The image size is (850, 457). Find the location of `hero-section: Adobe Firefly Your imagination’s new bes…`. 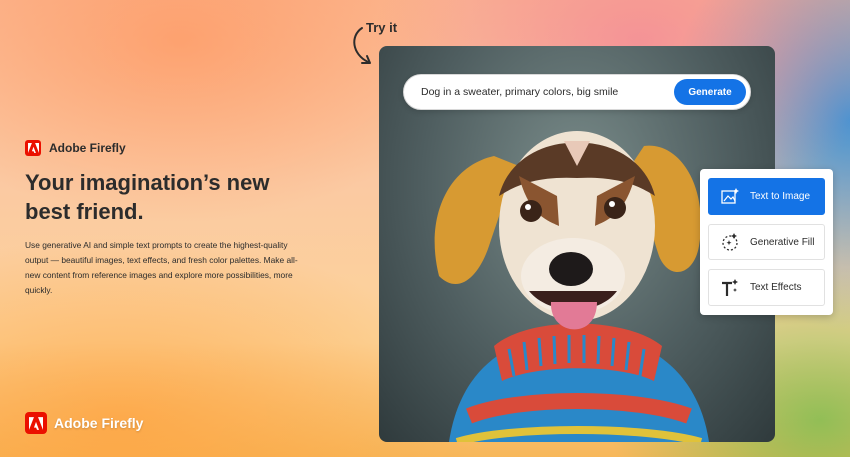

hero-section: Adobe Firefly Your imagination’s new bes… is located at coordinates (165, 219).